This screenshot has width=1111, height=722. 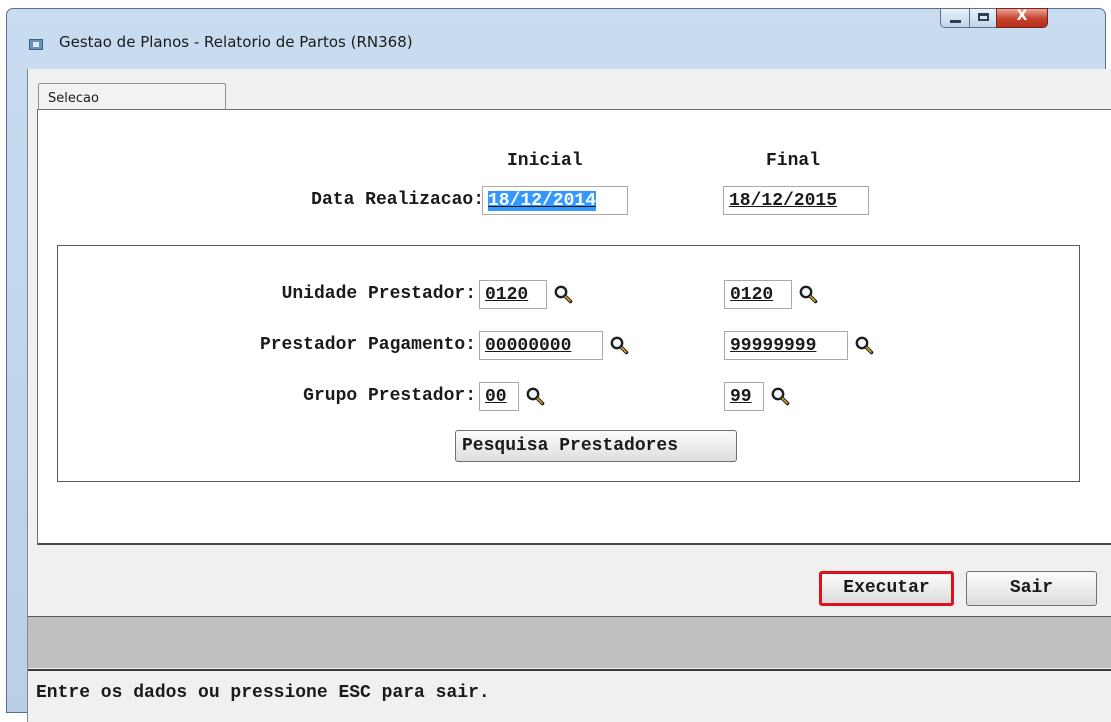 What do you see at coordinates (1031, 588) in the screenshot?
I see `sair-button: Sair` at bounding box center [1031, 588].